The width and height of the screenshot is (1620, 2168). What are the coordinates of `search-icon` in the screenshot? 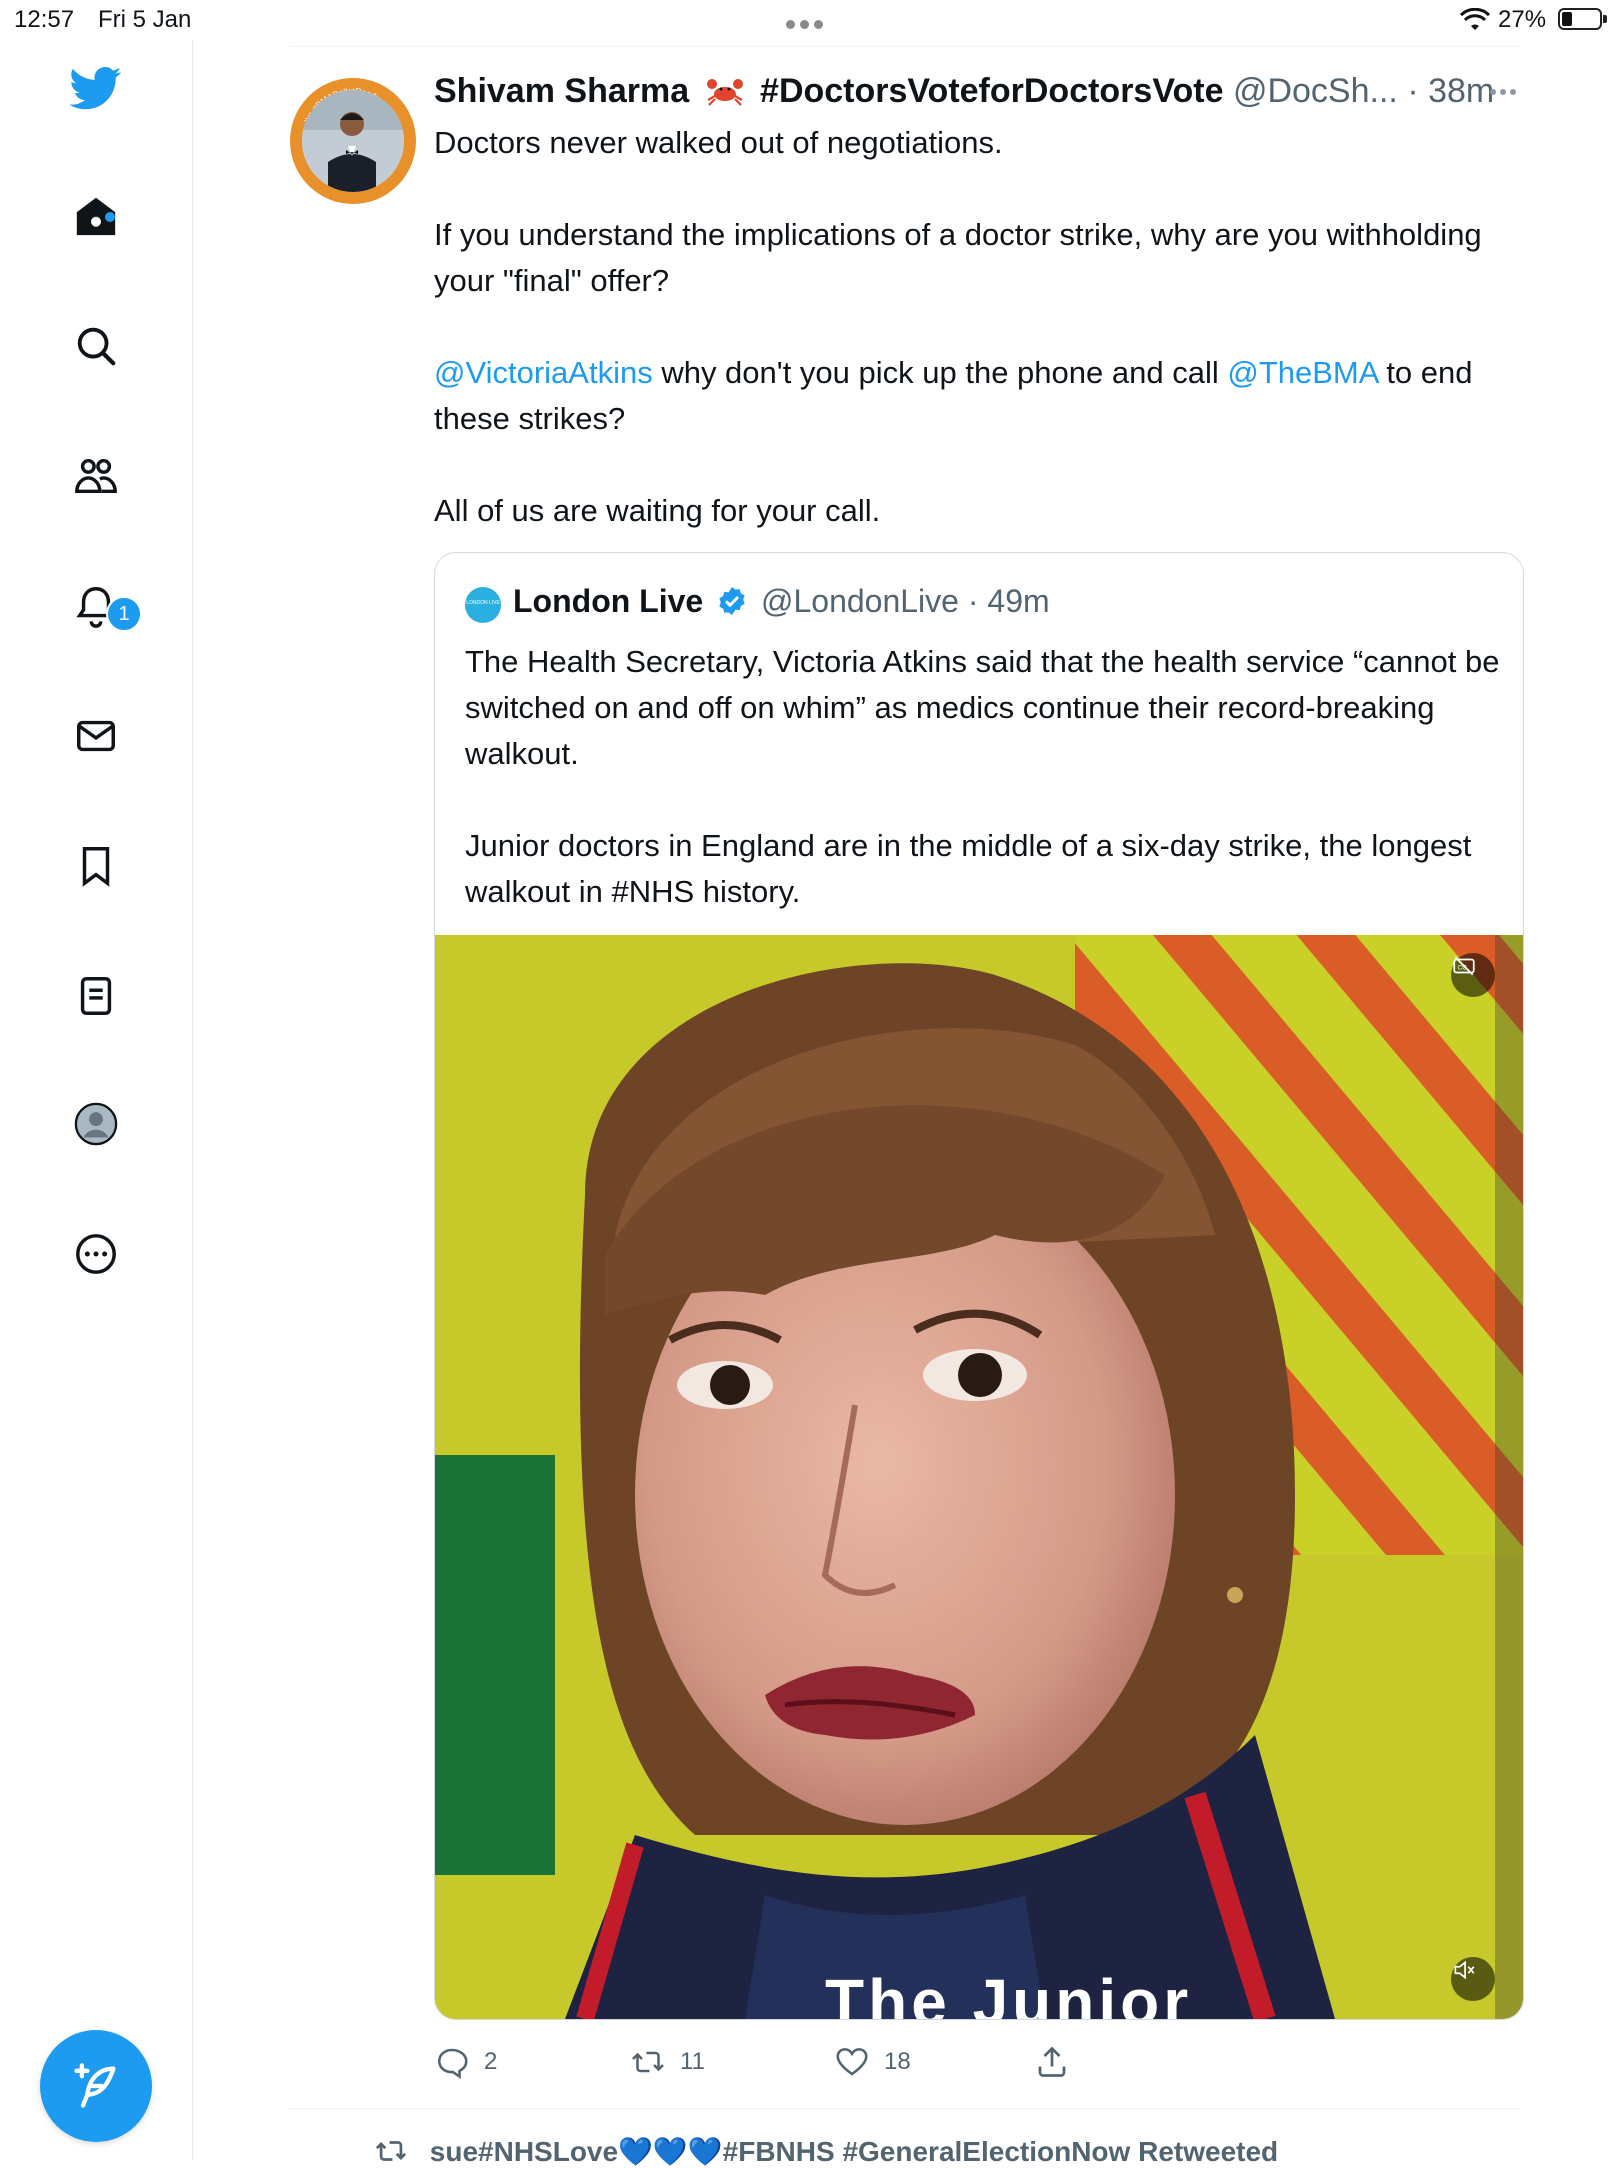 It's located at (96, 346).